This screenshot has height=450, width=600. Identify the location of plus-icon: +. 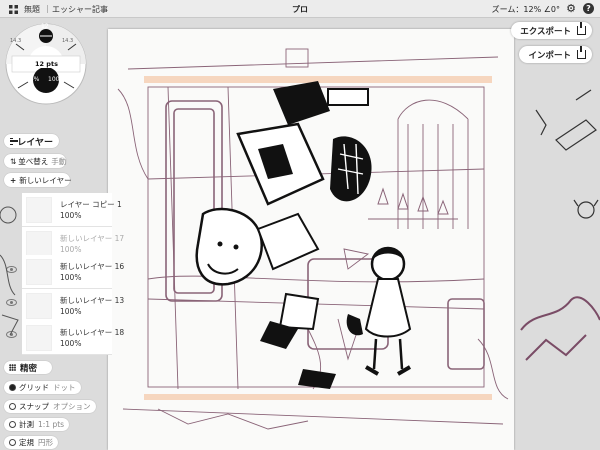
(13, 180).